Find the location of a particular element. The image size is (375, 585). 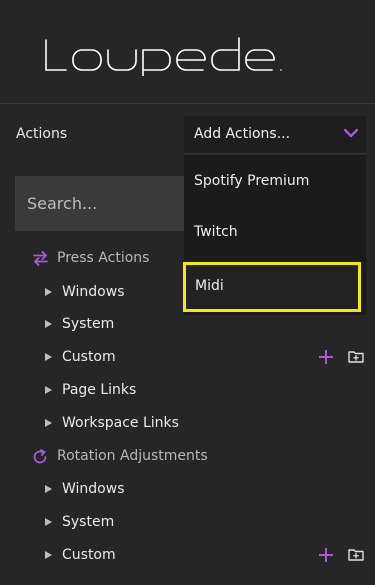

menu-item-label: Midi is located at coordinates (209, 286).